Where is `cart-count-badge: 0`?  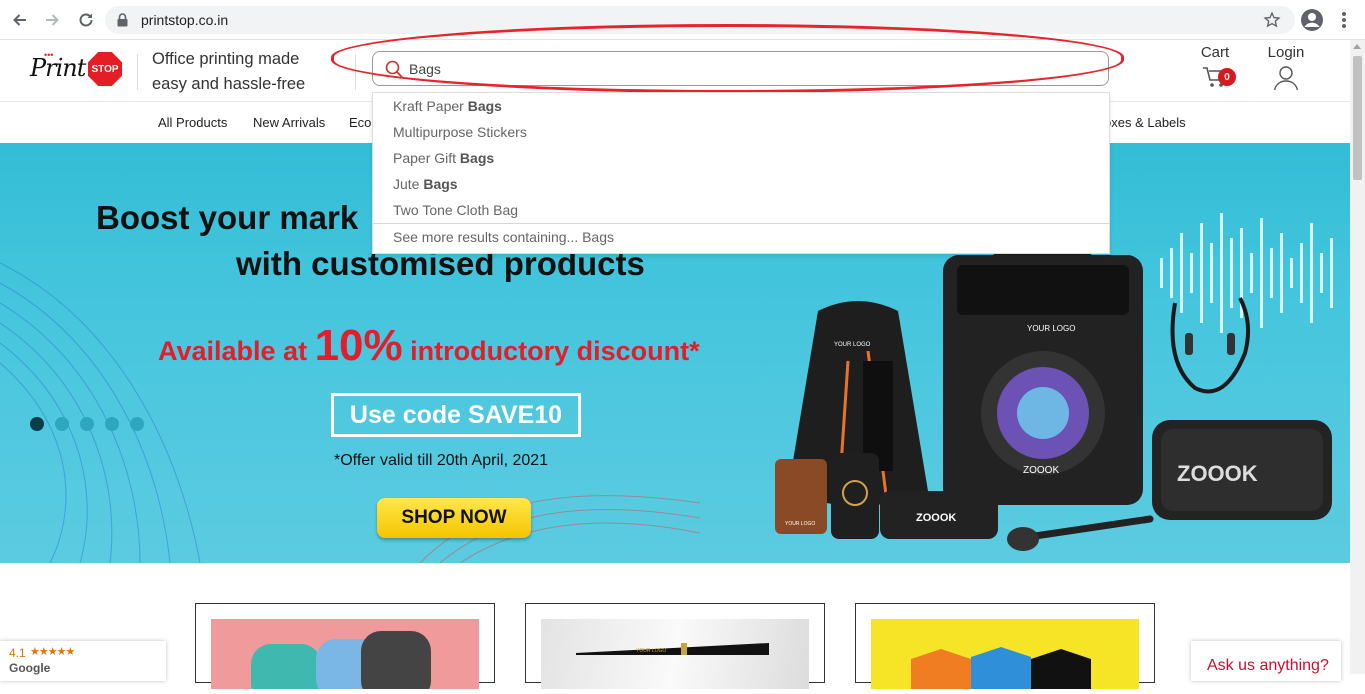
cart-count-badge: 0 is located at coordinates (1227, 77).